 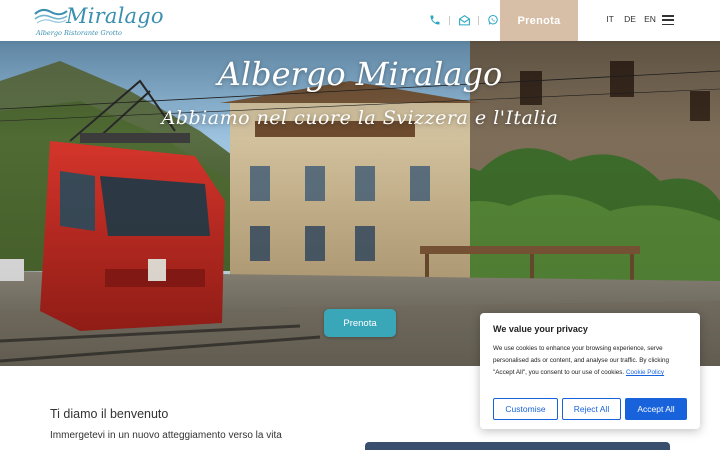 I want to click on accept-all-button: Accept All, so click(x=656, y=409).